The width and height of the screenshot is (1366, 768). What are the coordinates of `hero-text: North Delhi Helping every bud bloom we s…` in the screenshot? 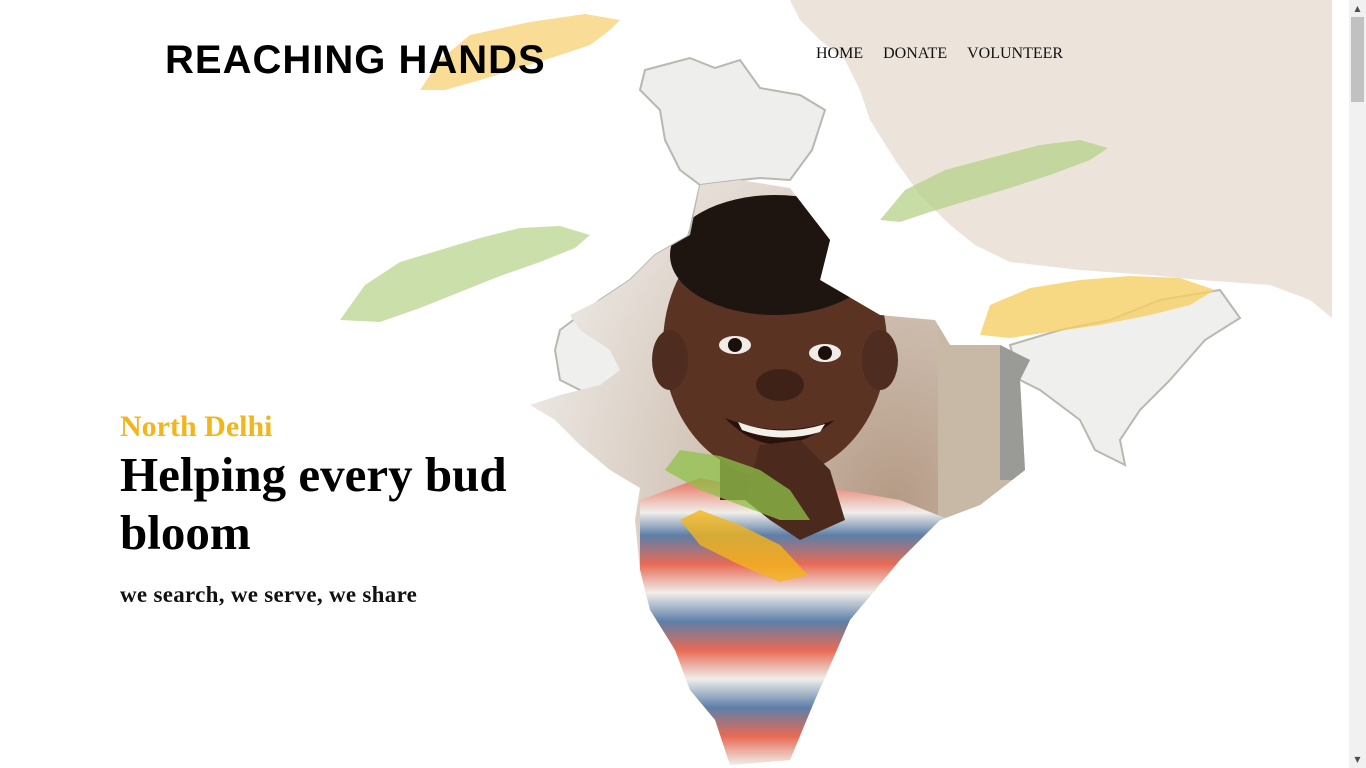 It's located at (335, 508).